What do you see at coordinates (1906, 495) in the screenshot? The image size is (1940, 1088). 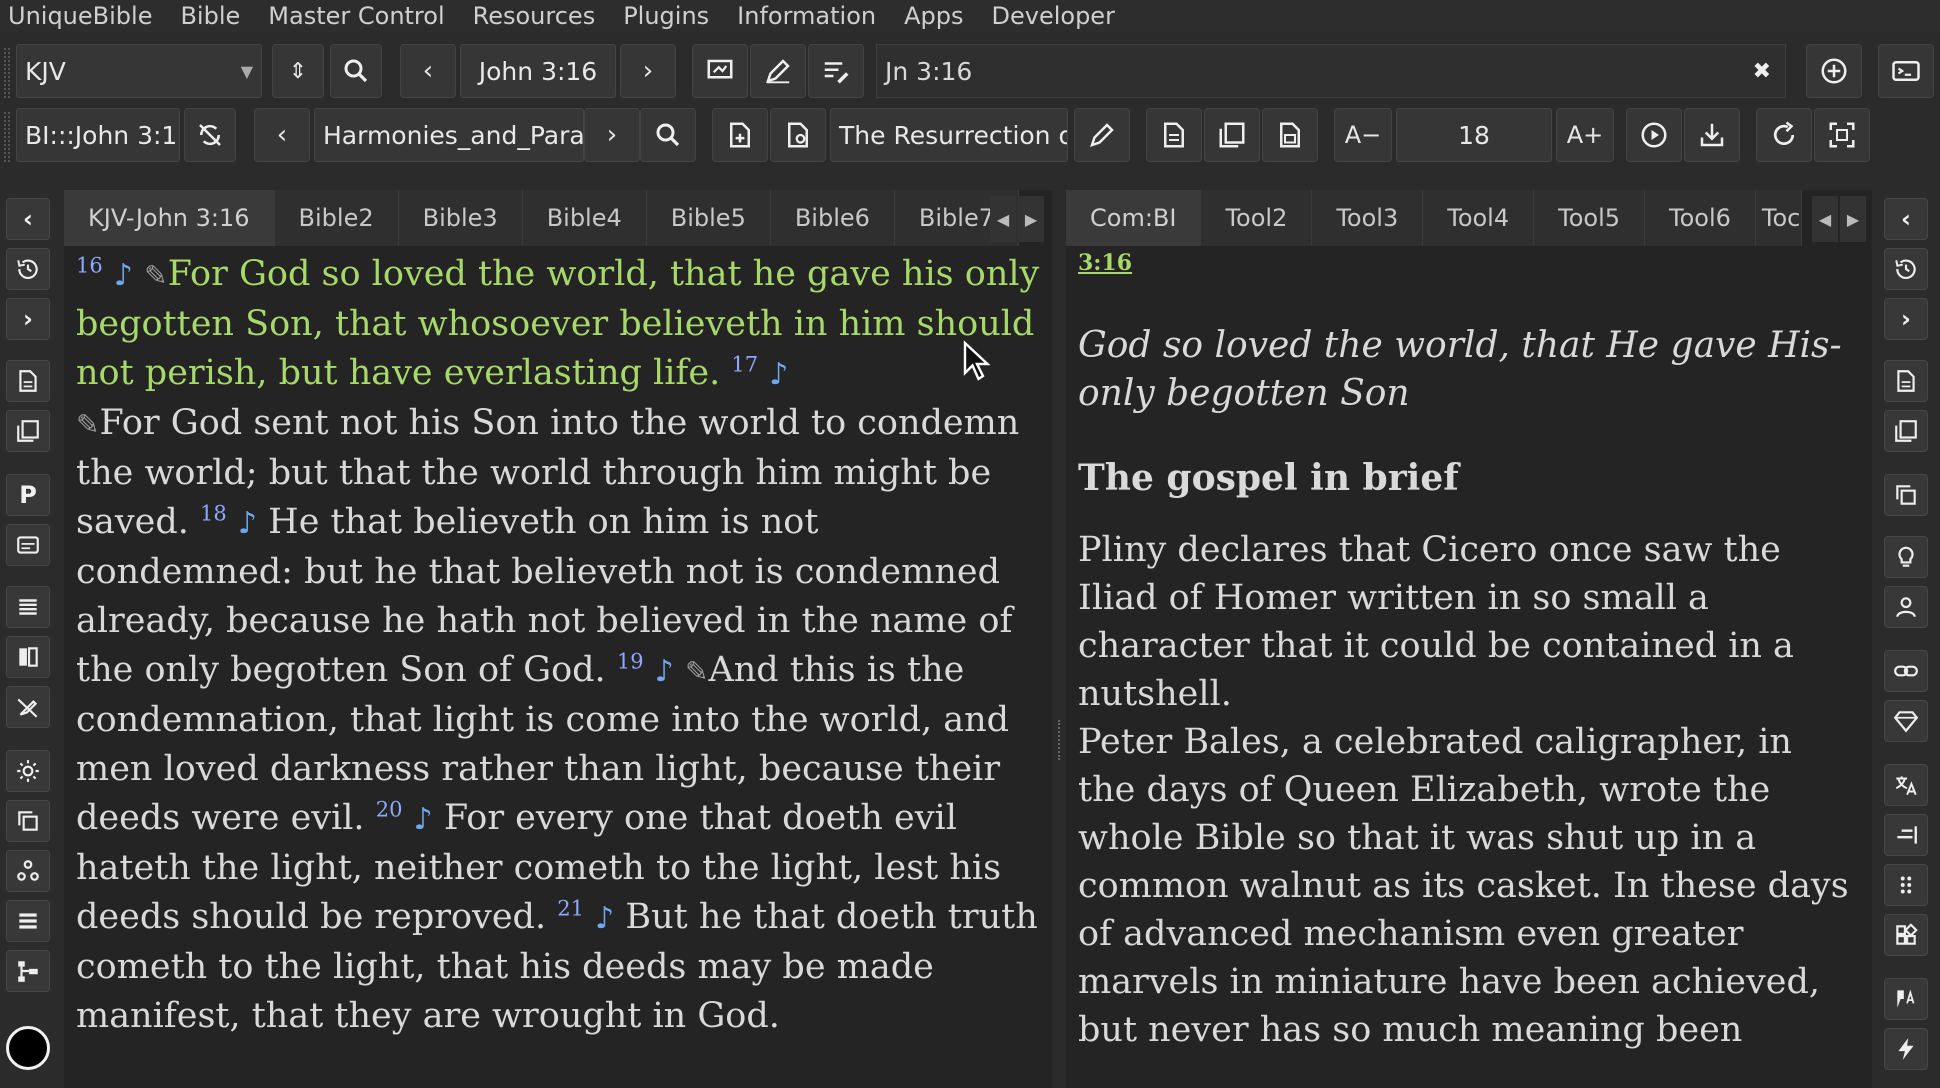 I see `right-copy-button` at bounding box center [1906, 495].